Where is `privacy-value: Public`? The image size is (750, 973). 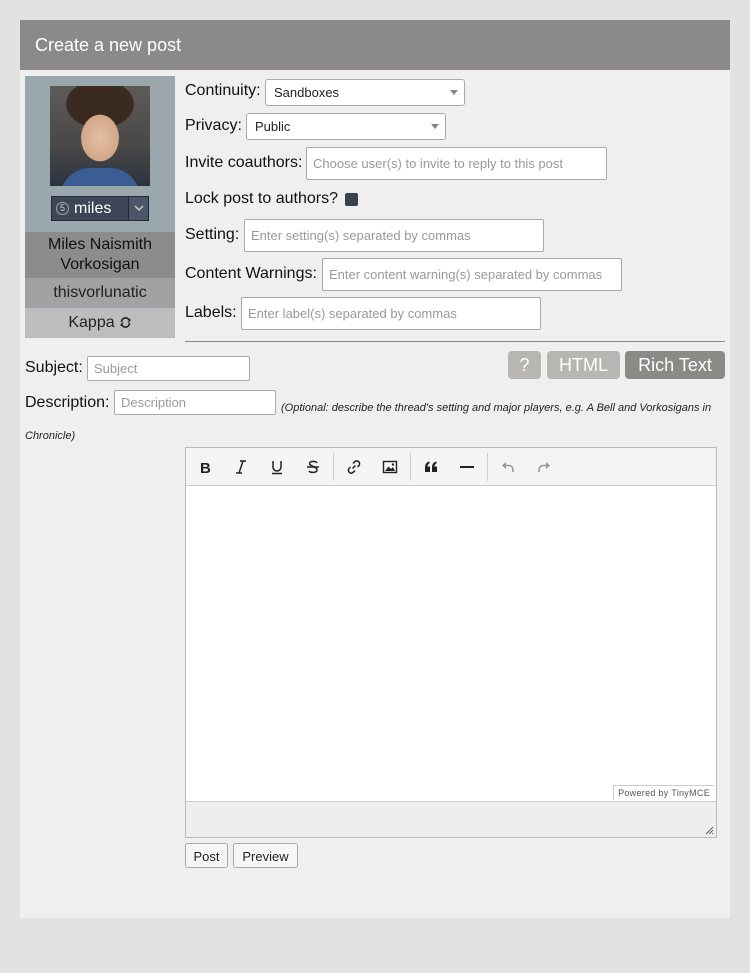
privacy-value: Public is located at coordinates (273, 126).